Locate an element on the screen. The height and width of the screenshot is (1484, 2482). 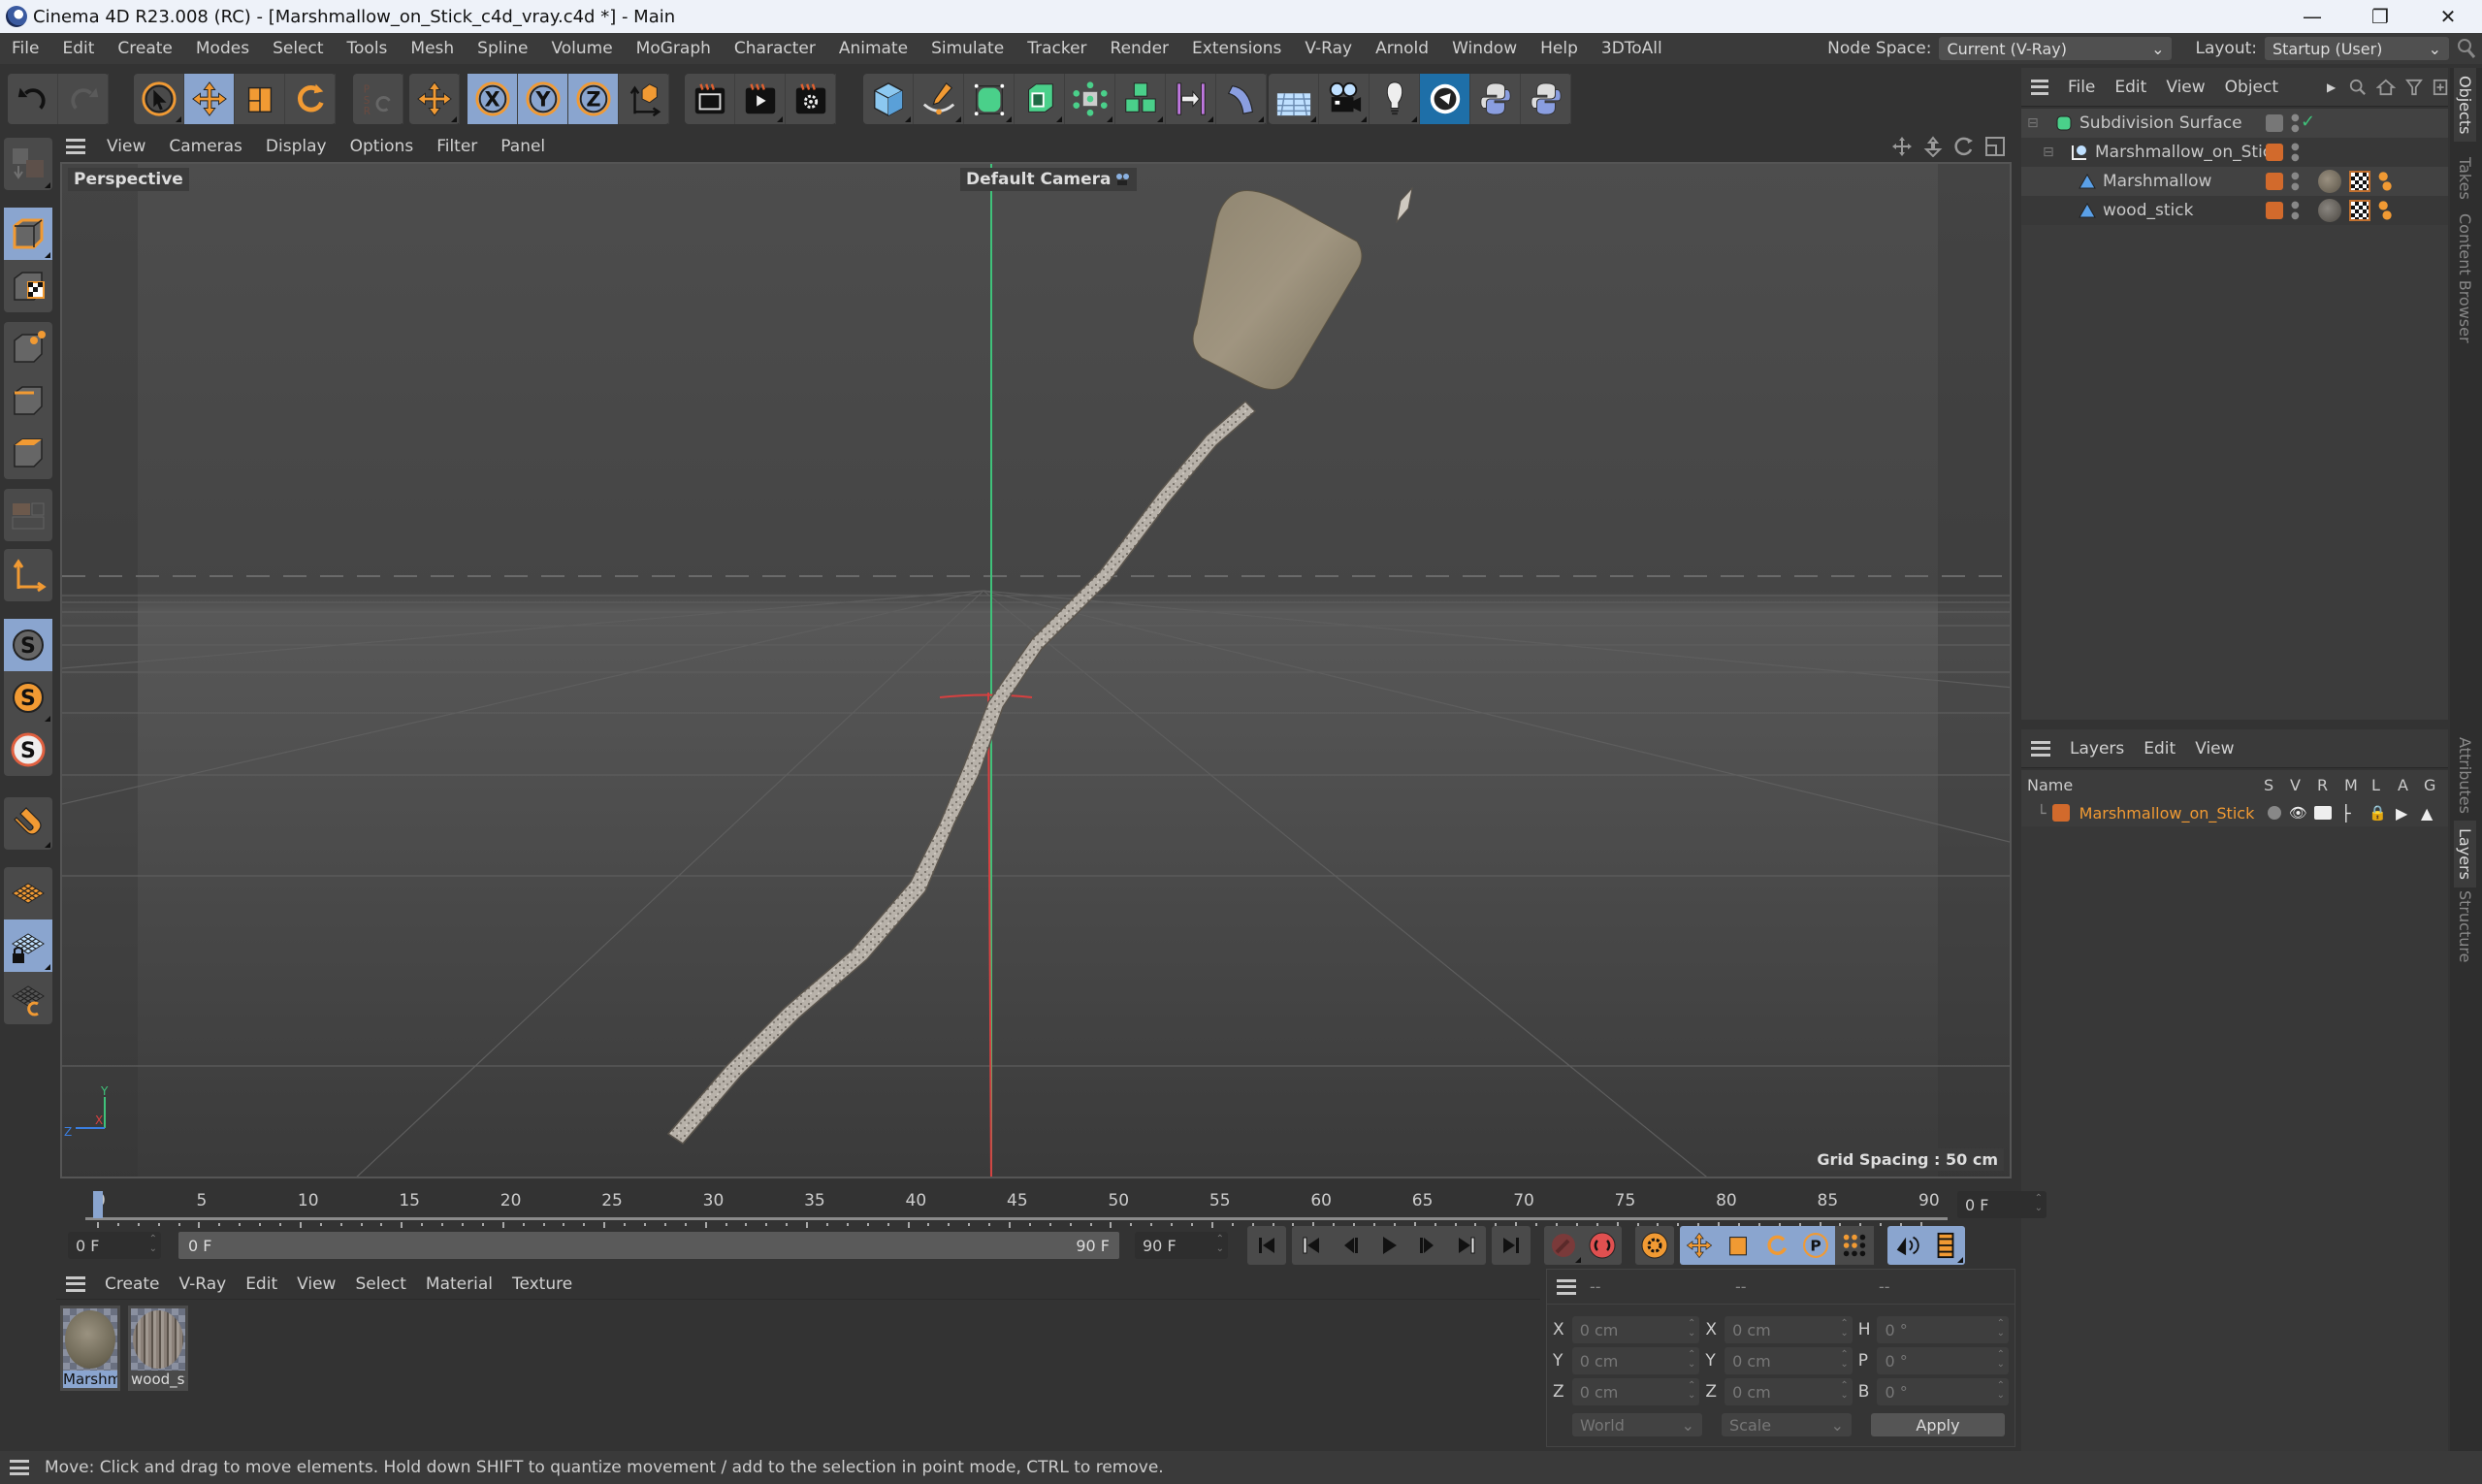
collapse-toggle-icon: ⊟ is located at coordinates (2040, 123).